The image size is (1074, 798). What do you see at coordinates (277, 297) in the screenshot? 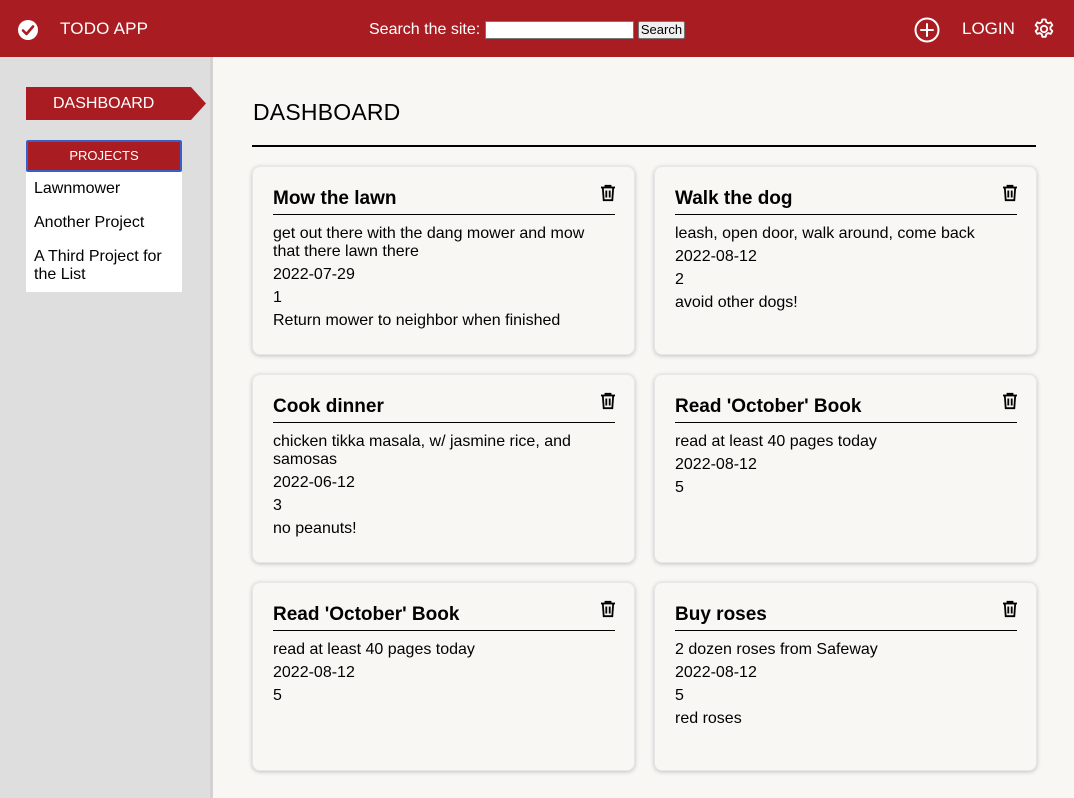
I see `todo-priority: 1` at bounding box center [277, 297].